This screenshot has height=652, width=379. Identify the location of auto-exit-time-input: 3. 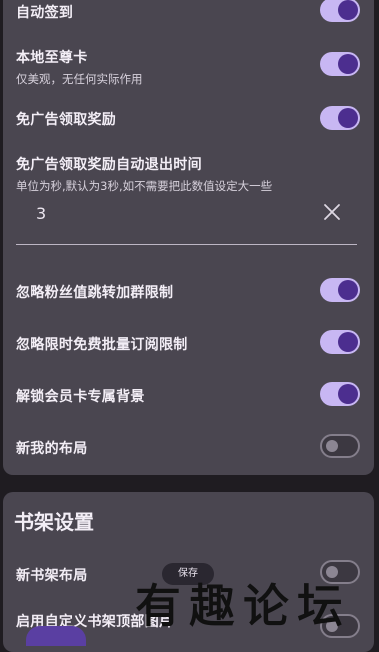
(186, 224).